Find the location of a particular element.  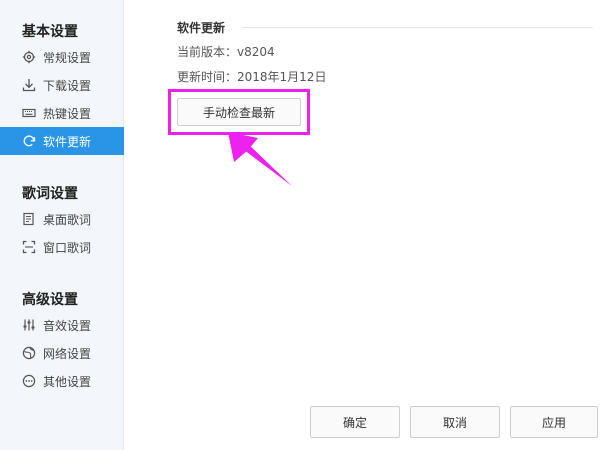

sidebar-item-label: 音效设置 is located at coordinates (67, 325).